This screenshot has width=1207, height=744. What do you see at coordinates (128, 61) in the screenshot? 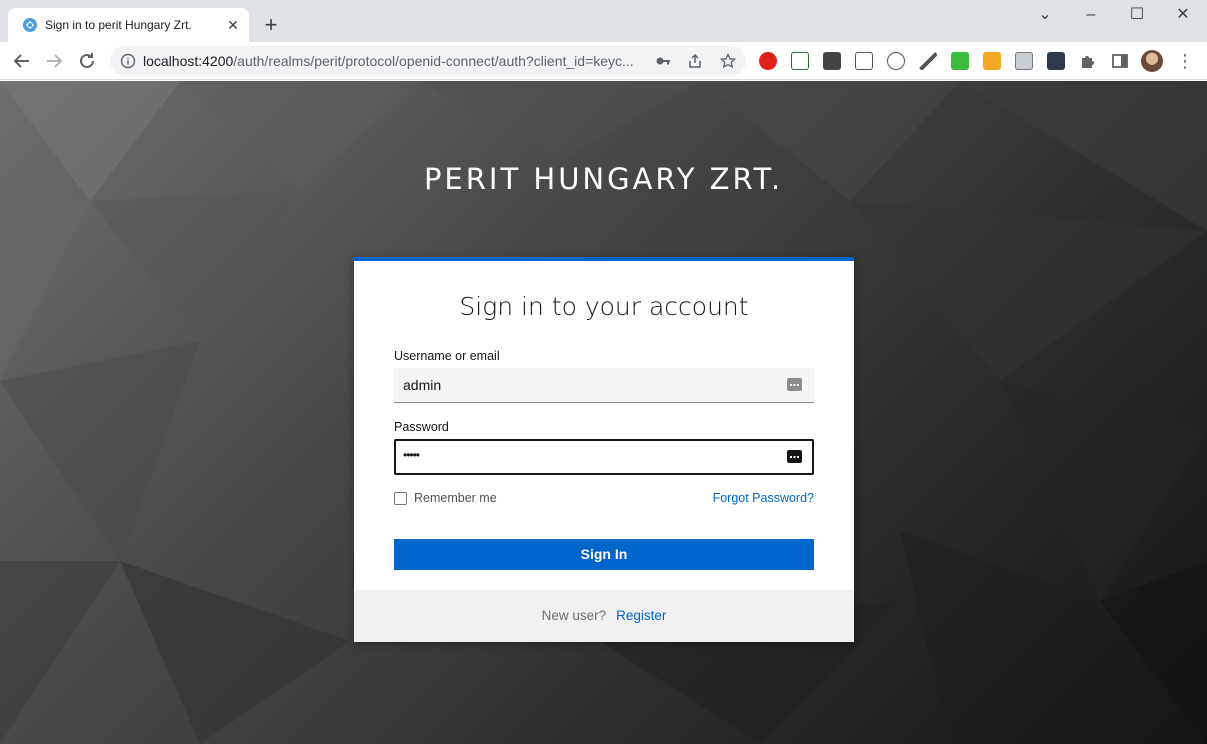
I see `info-icon` at bounding box center [128, 61].